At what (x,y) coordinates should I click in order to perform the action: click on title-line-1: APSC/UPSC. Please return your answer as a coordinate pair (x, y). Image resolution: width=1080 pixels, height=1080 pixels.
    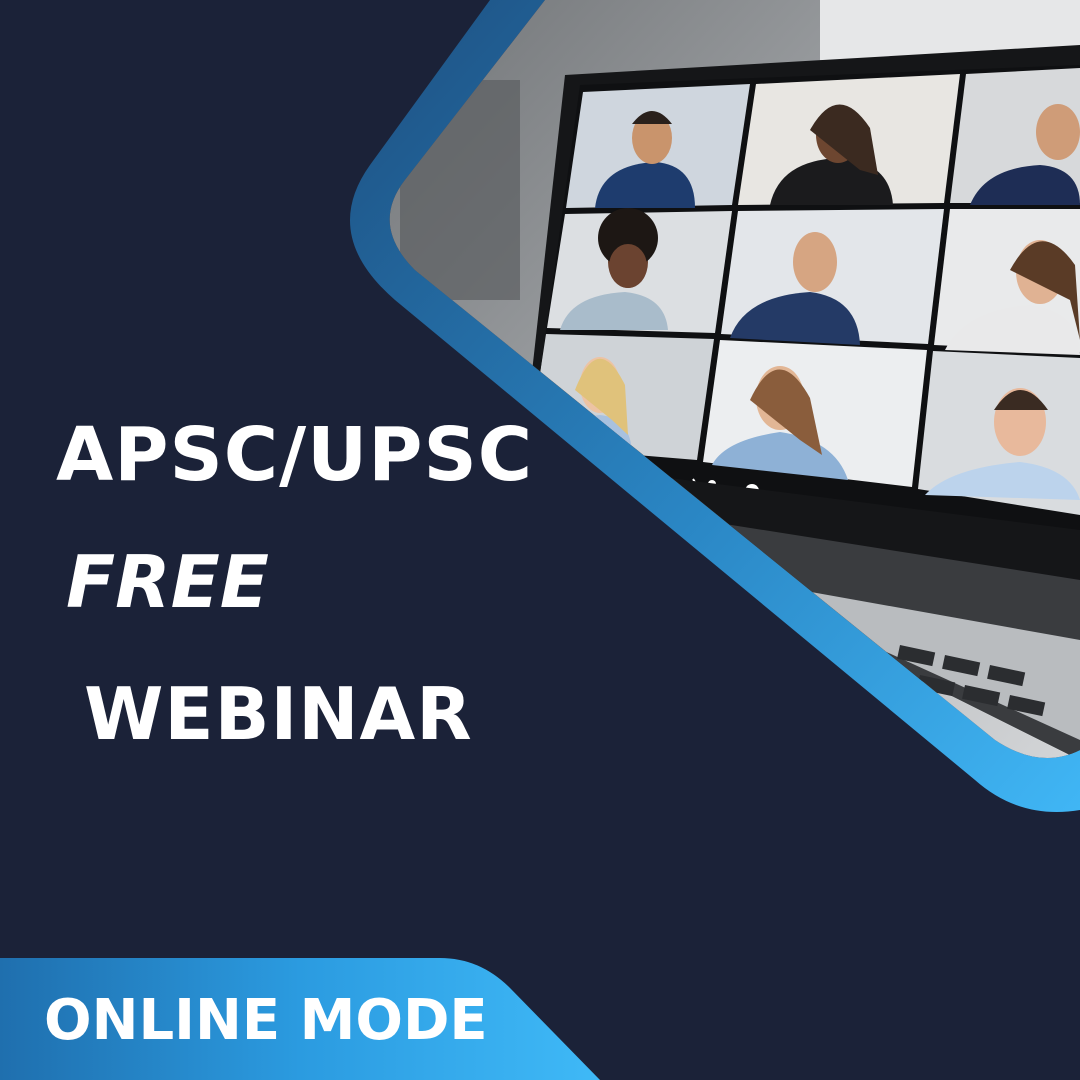
    Looking at the image, I should click on (295, 455).